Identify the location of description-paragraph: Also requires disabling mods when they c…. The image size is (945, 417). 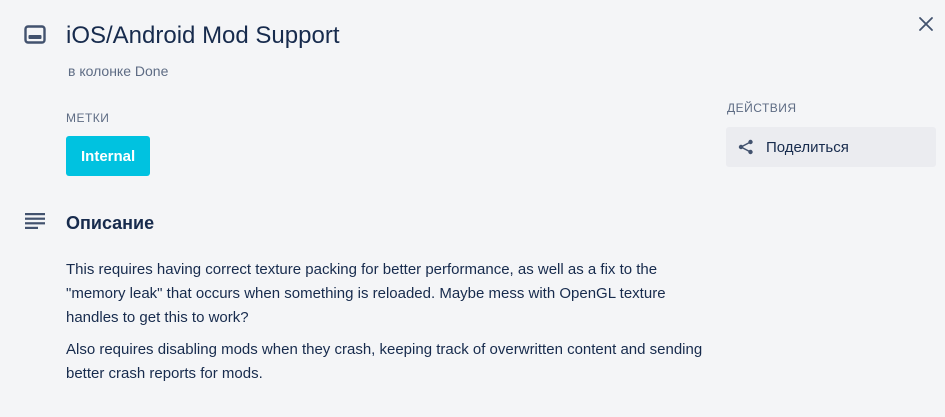
(384, 361).